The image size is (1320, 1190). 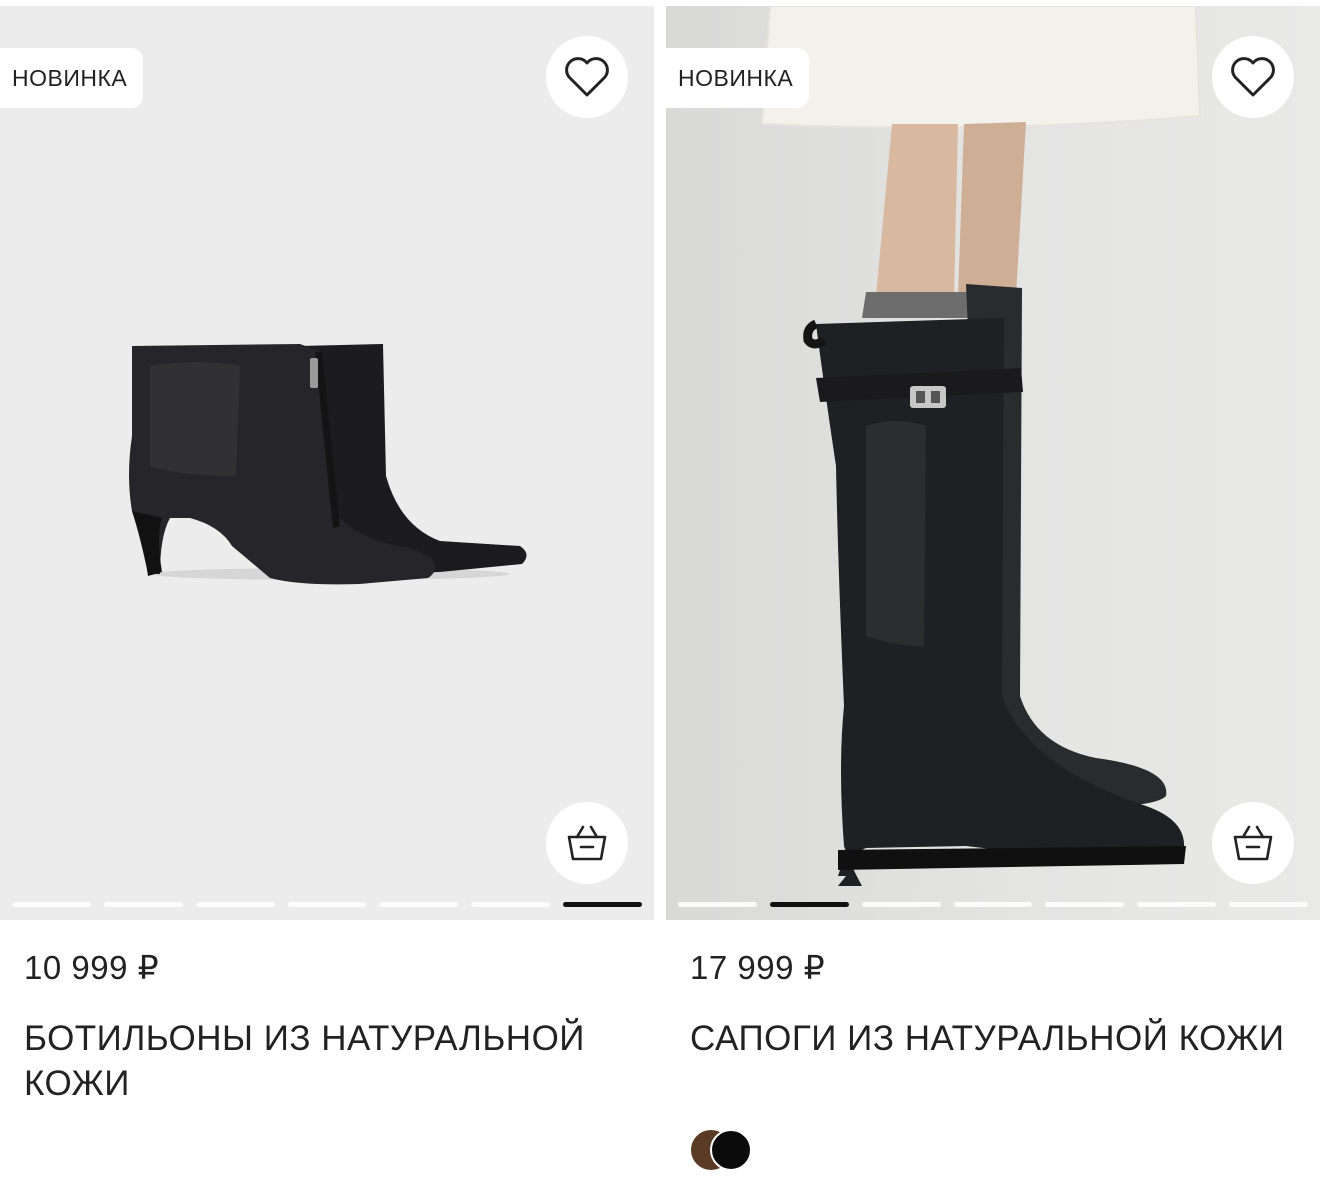 I want to click on product-title: БОТИЛЬОНЫ ИЗ НАТУРАЛЬНОЙ КОЖИ, so click(x=334, y=1061).